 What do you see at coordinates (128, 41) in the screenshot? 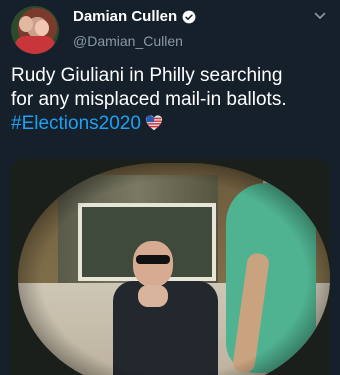
I see `author-handle: @Damian_Cullen` at bounding box center [128, 41].